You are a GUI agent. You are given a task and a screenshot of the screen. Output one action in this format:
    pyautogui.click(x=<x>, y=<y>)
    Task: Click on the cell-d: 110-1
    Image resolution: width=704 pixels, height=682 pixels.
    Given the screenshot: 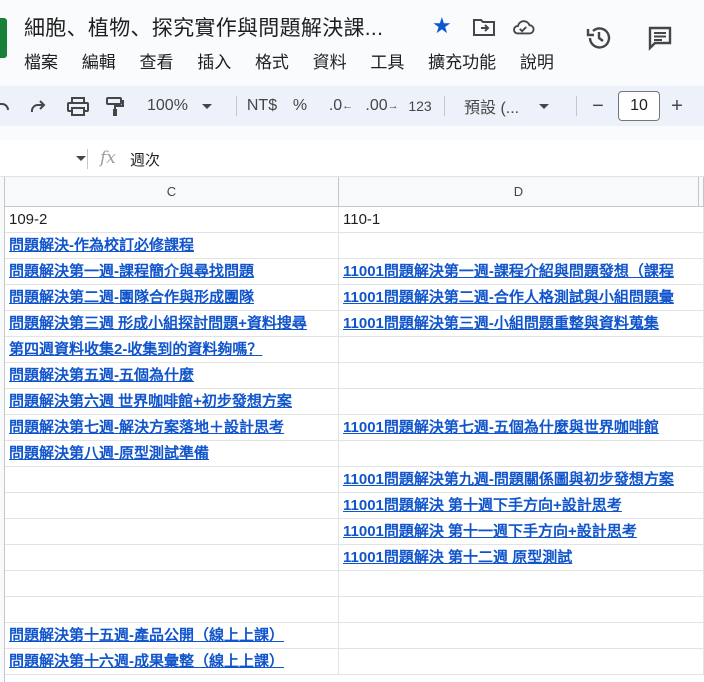 What is the action you would take?
    pyautogui.click(x=521, y=219)
    